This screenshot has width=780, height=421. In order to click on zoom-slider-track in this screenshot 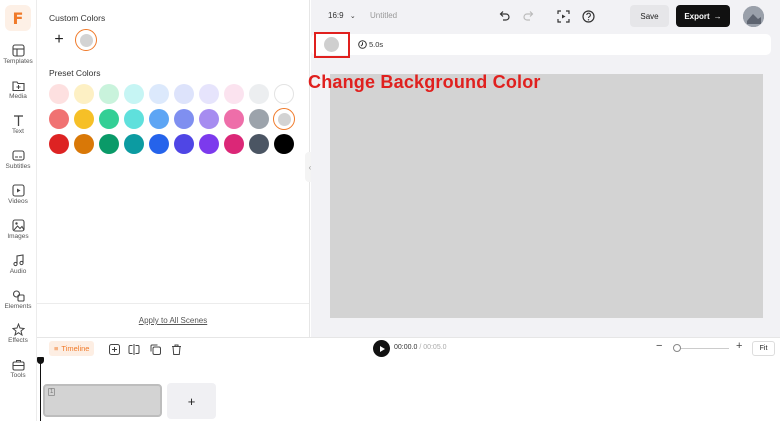, I will do `click(702, 348)`.